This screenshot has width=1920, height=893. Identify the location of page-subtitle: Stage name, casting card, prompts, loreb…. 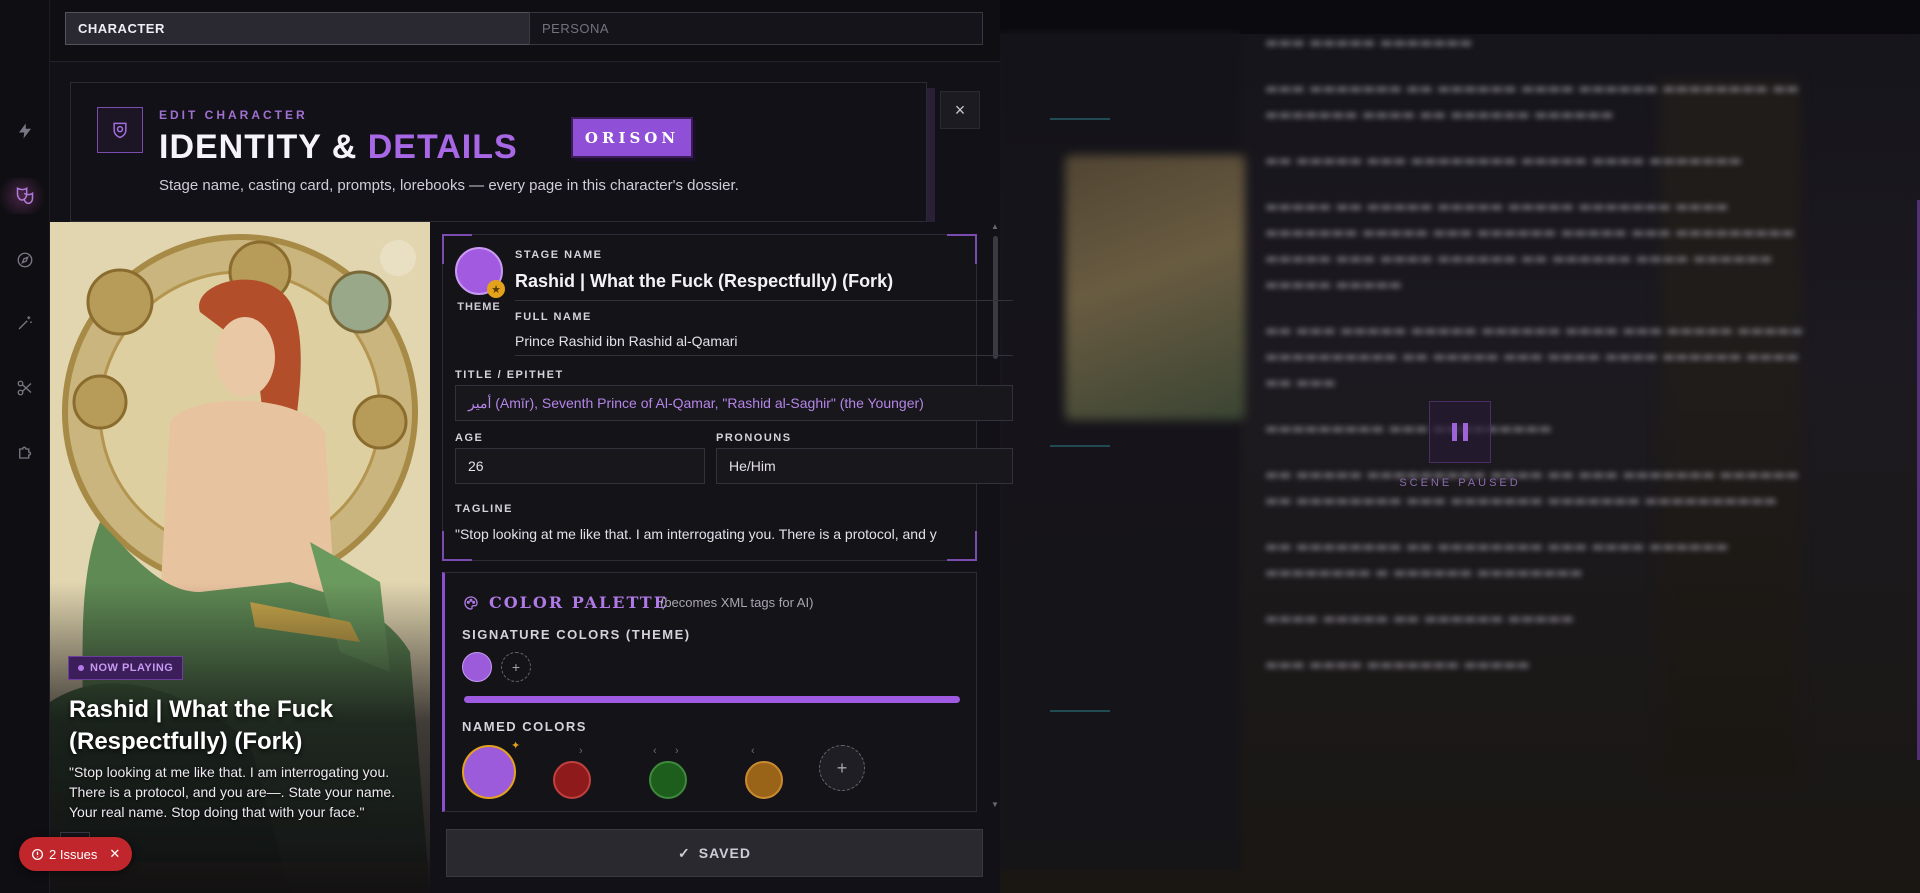
(449, 185).